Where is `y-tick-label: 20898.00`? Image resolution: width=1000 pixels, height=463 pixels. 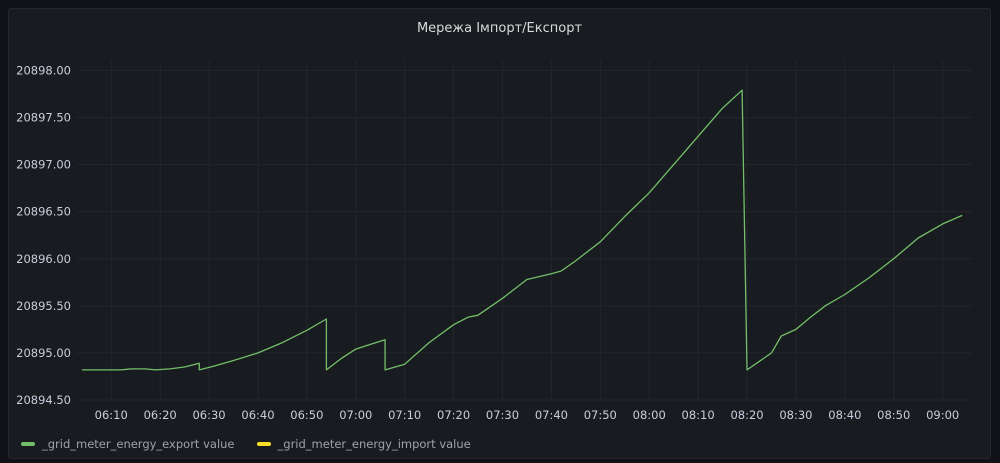 y-tick-label: 20898.00 is located at coordinates (43, 70).